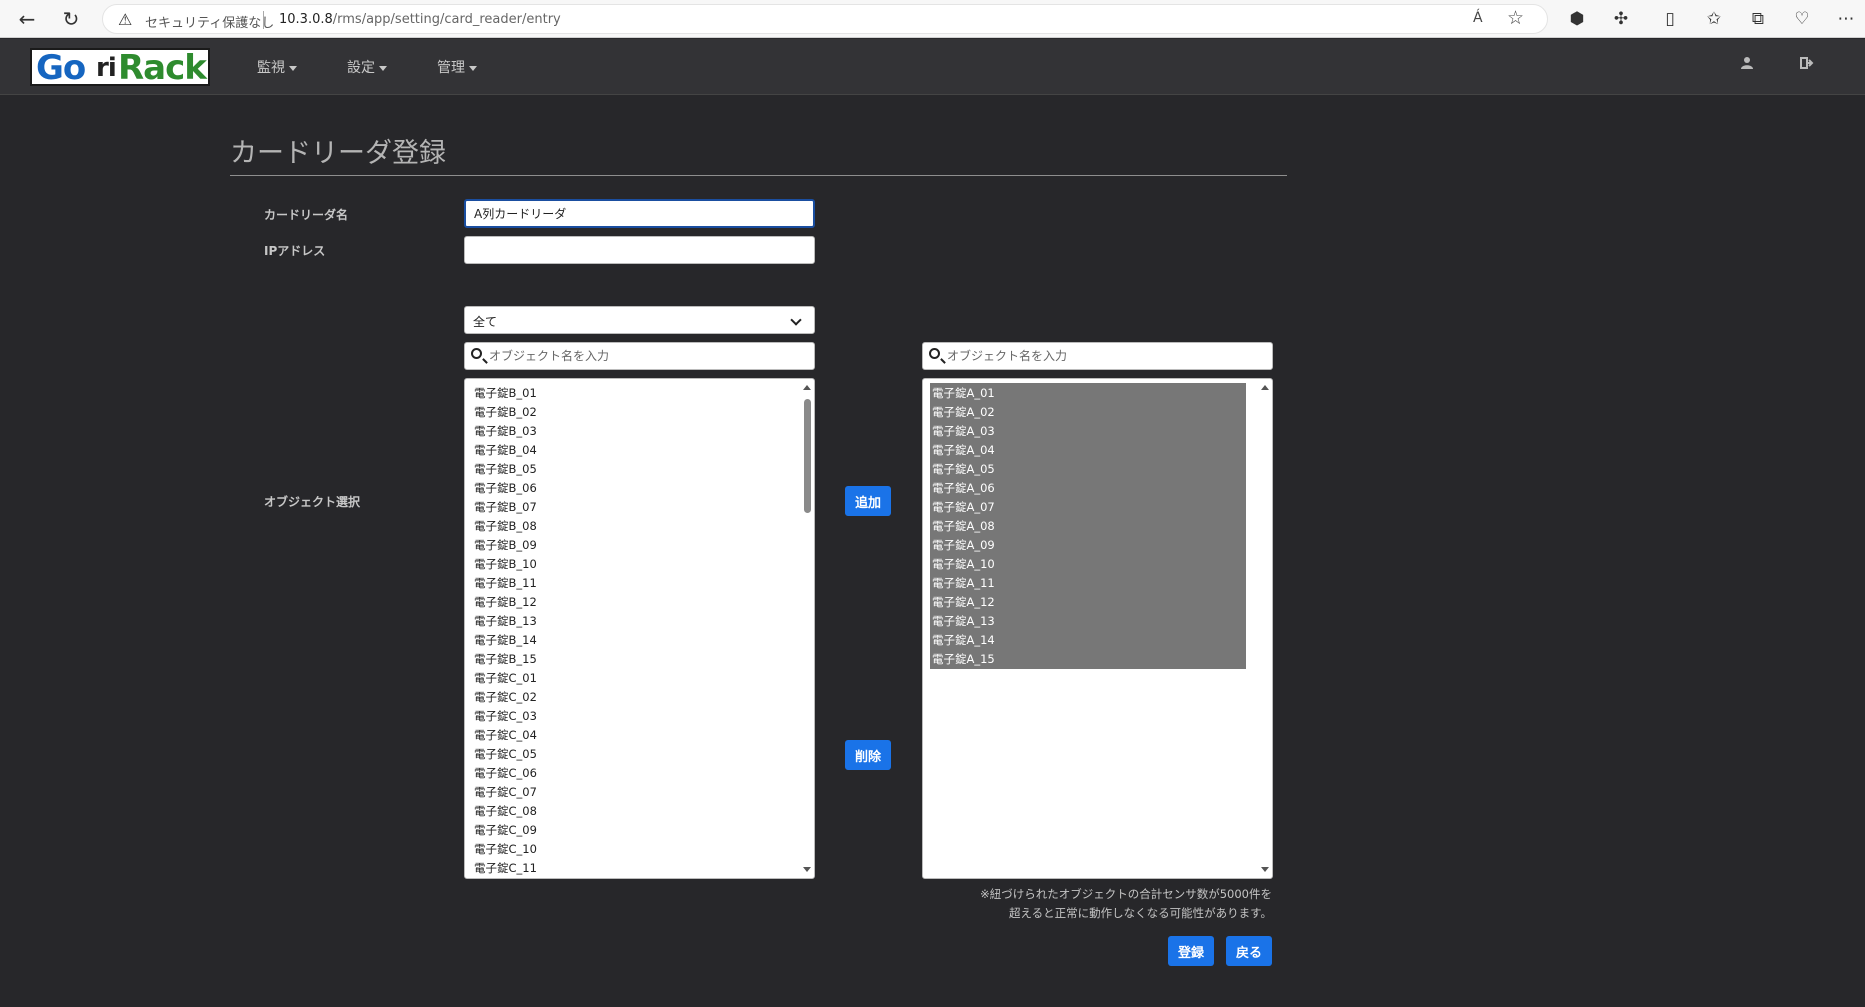 The width and height of the screenshot is (1865, 1007). Describe the element at coordinates (1249, 951) in the screenshot. I see `back-button: 戻る` at that location.